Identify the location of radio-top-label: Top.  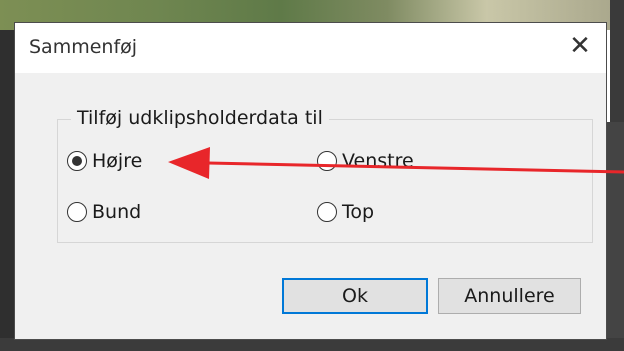
(358, 212).